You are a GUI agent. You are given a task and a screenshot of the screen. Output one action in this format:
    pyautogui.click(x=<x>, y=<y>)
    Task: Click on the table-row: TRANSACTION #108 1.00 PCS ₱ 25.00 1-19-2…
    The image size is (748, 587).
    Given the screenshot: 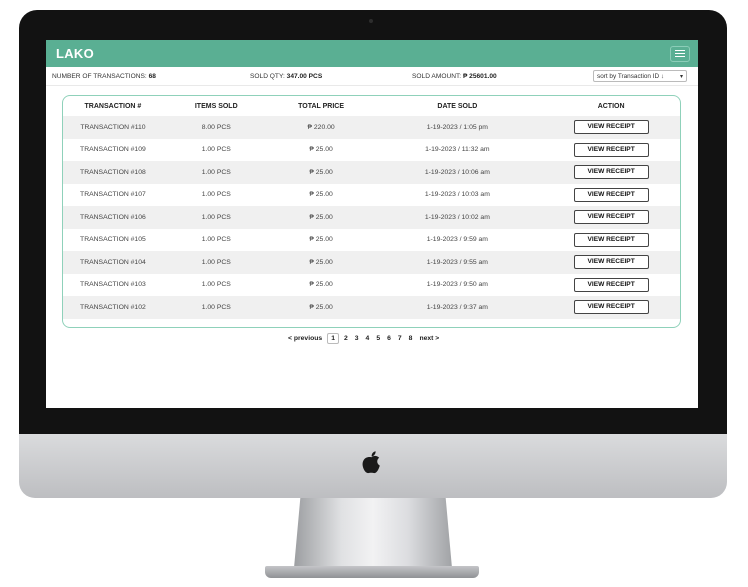 What is the action you would take?
    pyautogui.click(x=371, y=172)
    